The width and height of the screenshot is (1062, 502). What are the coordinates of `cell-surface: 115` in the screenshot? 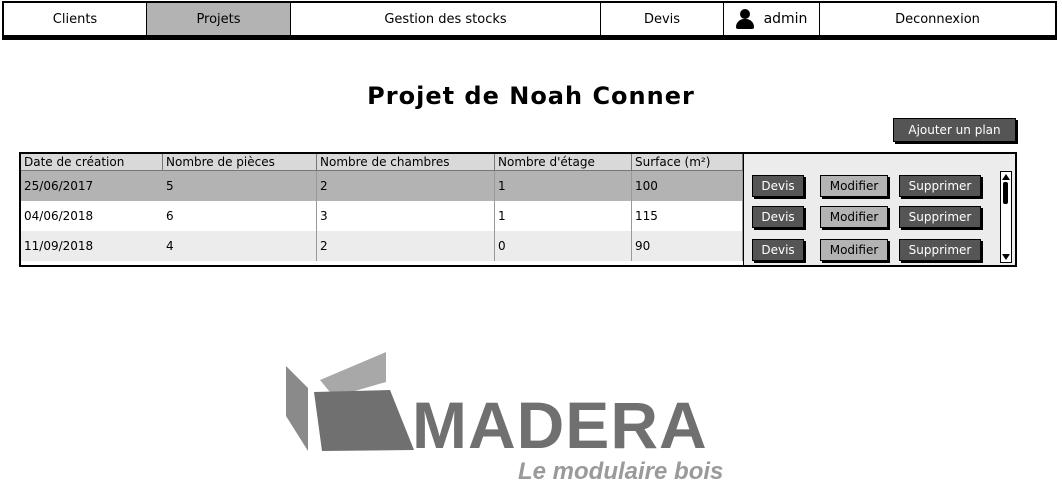 It's located at (687, 216).